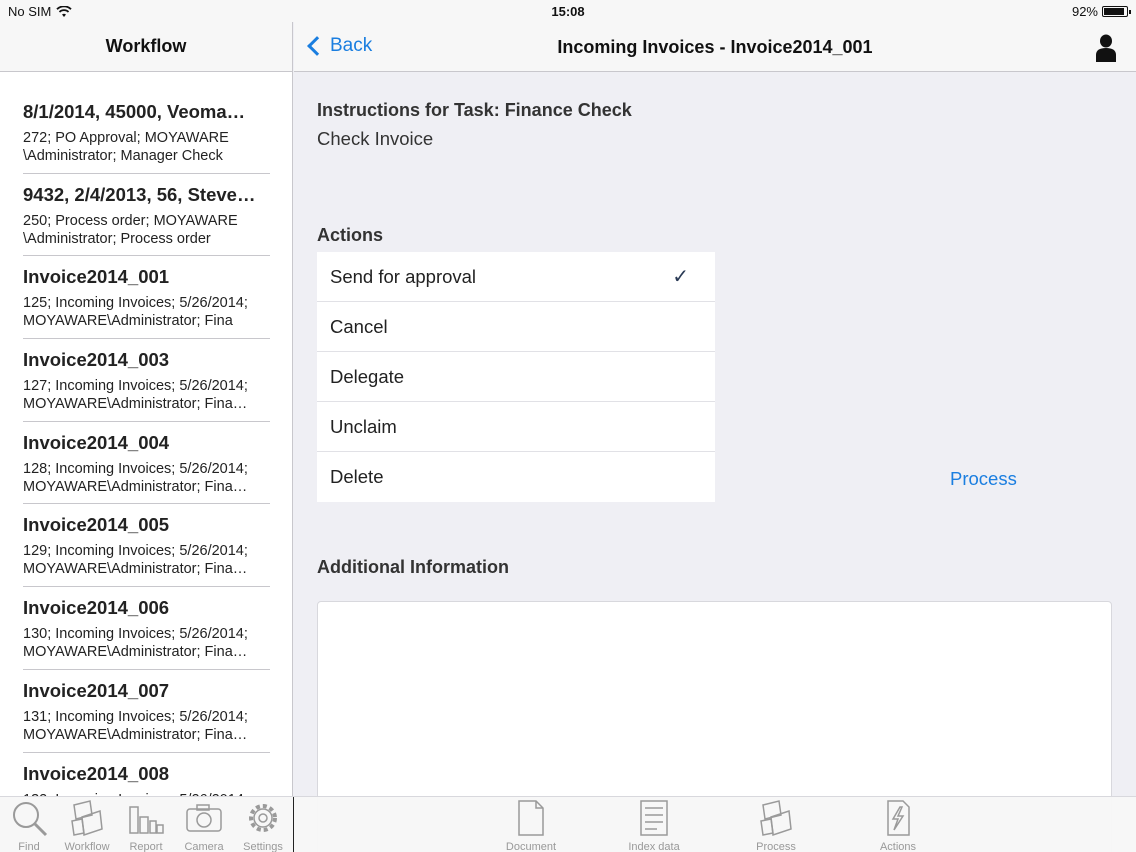  What do you see at coordinates (516, 477) in the screenshot?
I see `action-item: Delete` at bounding box center [516, 477].